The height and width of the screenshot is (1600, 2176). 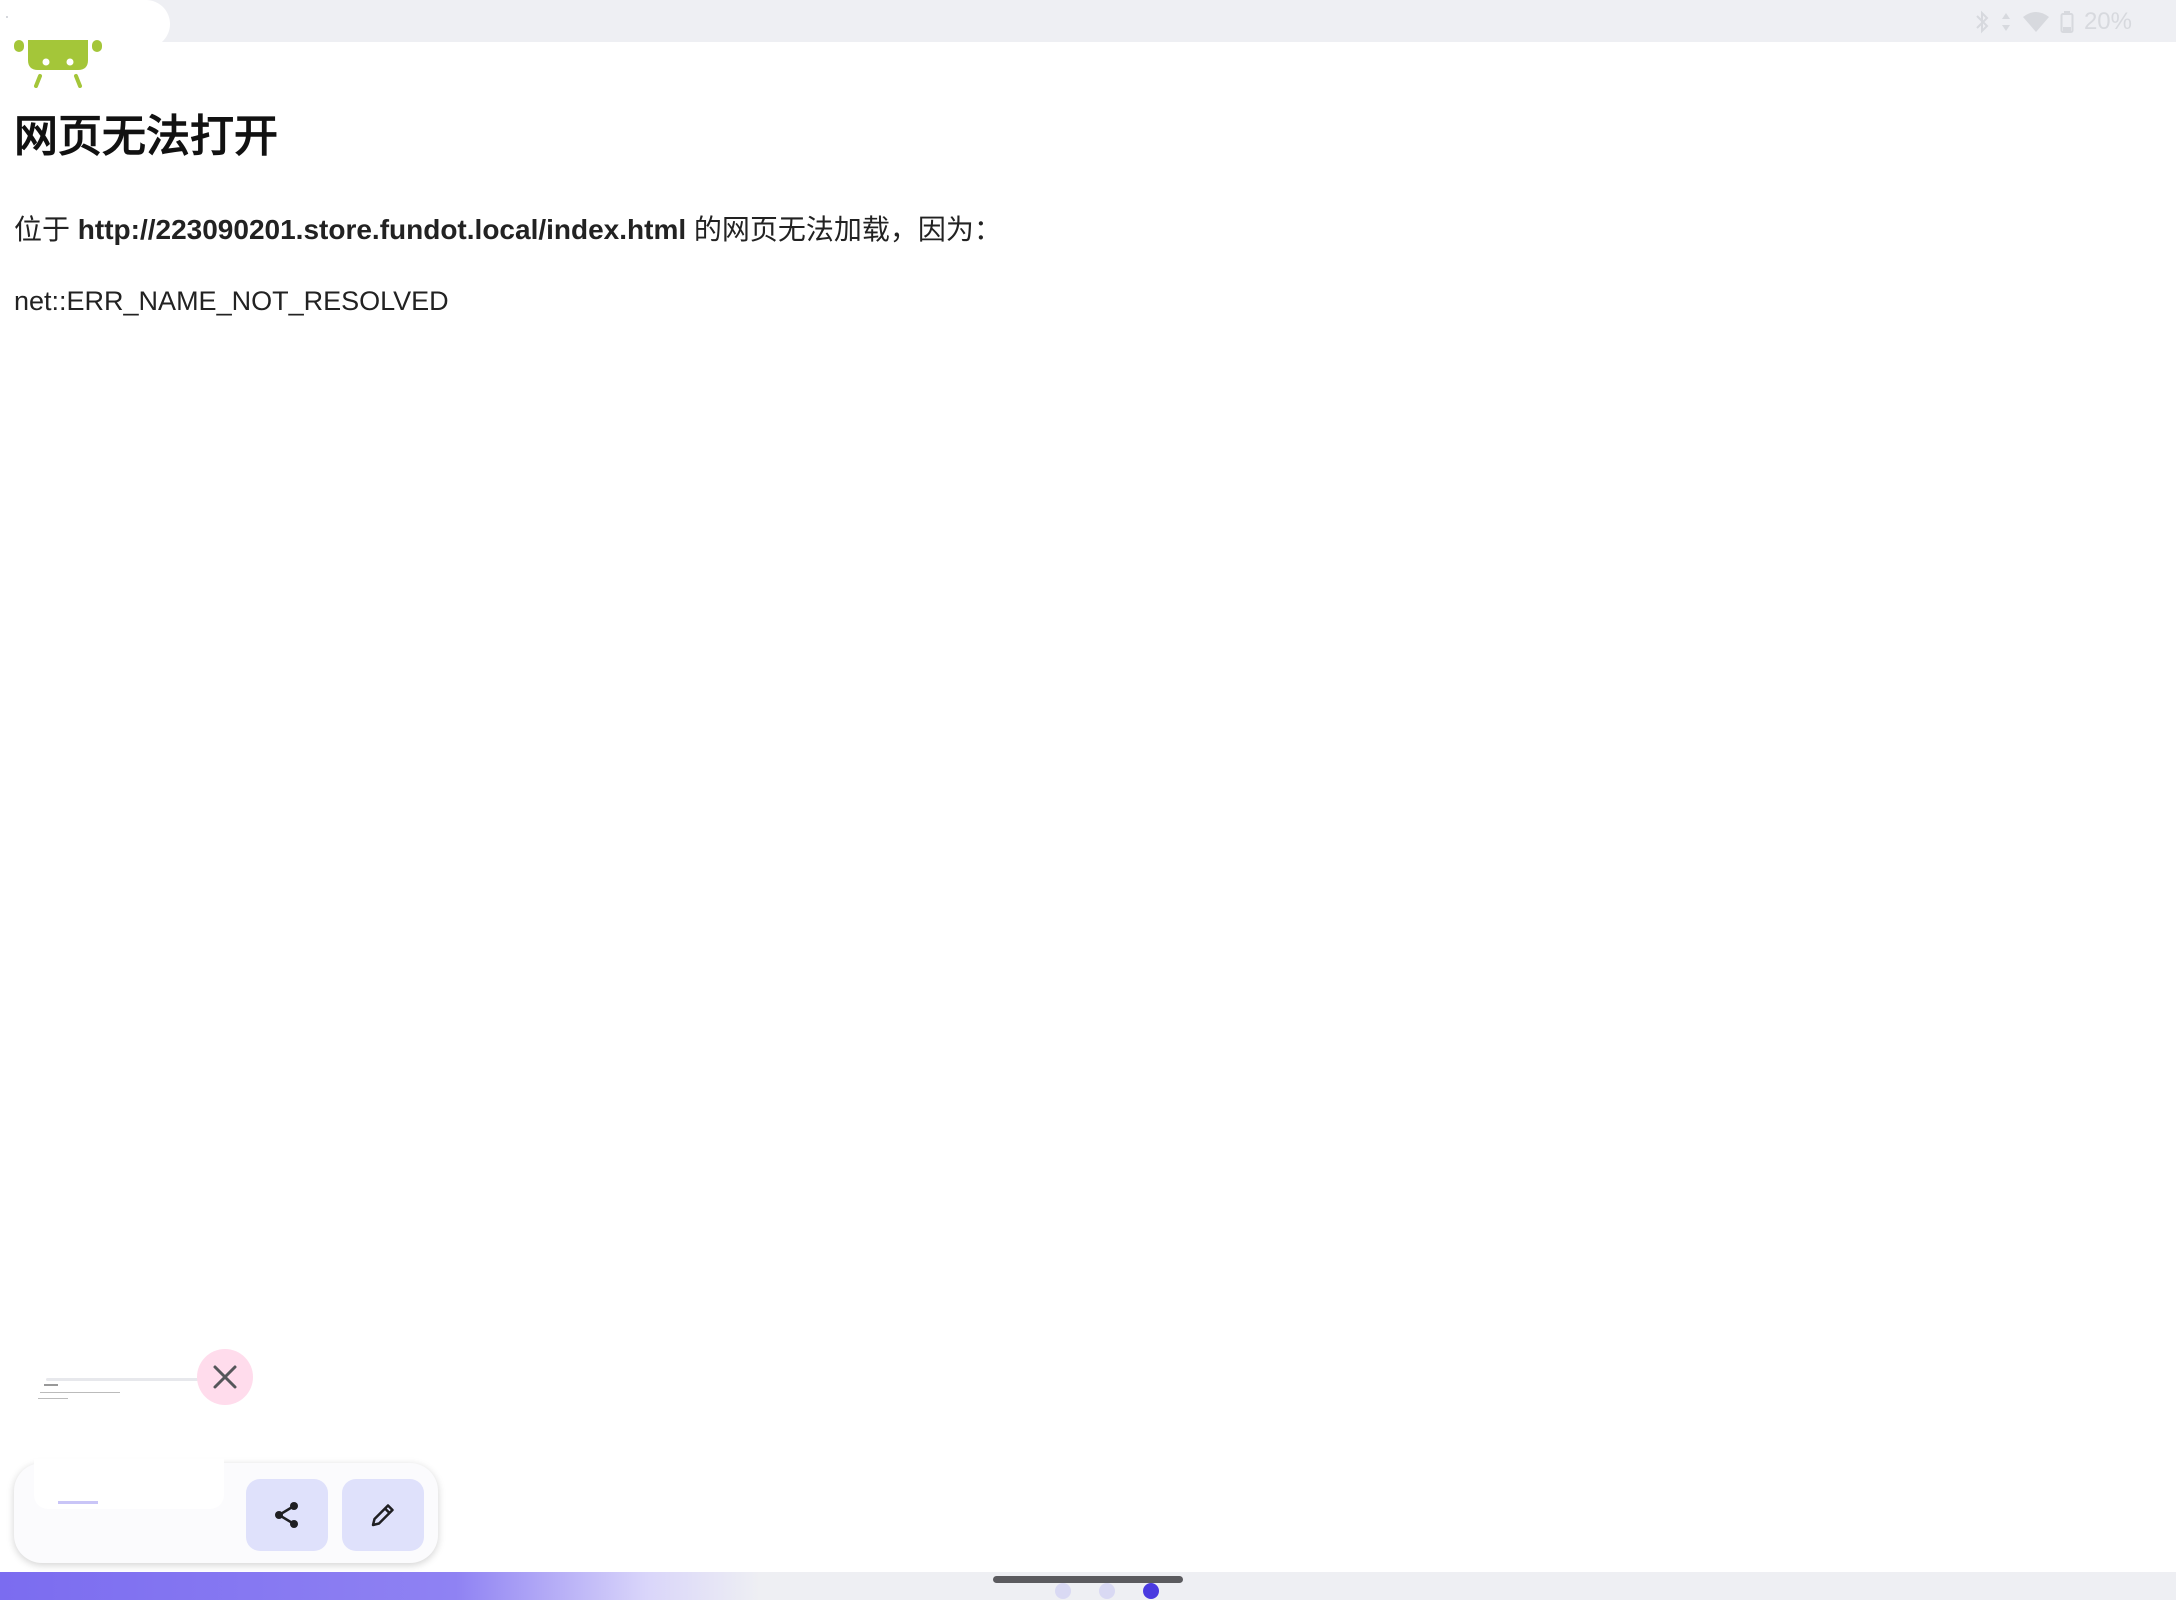 What do you see at coordinates (844, 229) in the screenshot?
I see `description-suffix: 的网页无法加载，因为：` at bounding box center [844, 229].